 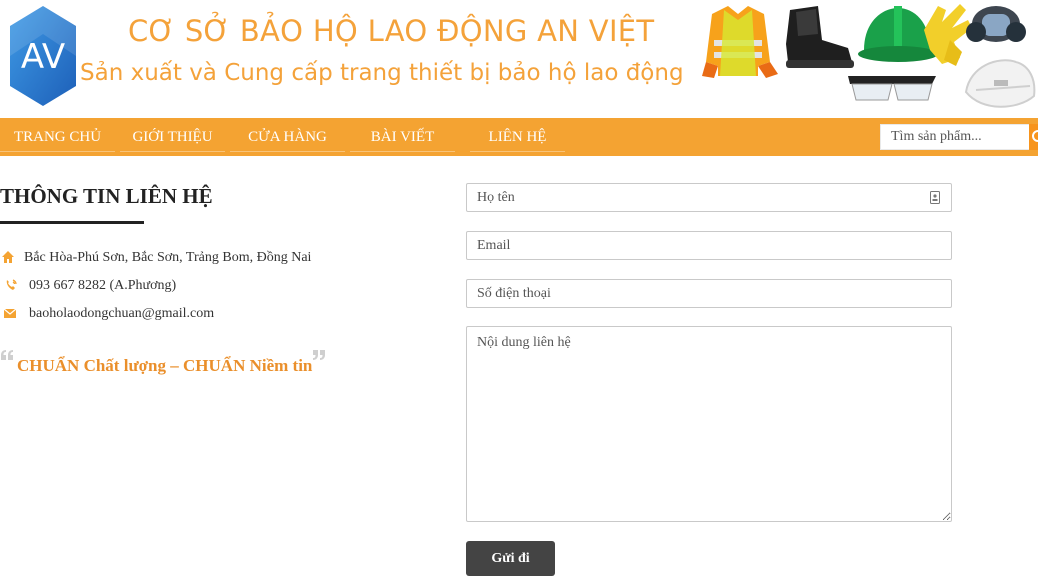 What do you see at coordinates (102, 286) in the screenshot?
I see `phone-text: 093 667 8282 (A.Phương)` at bounding box center [102, 286].